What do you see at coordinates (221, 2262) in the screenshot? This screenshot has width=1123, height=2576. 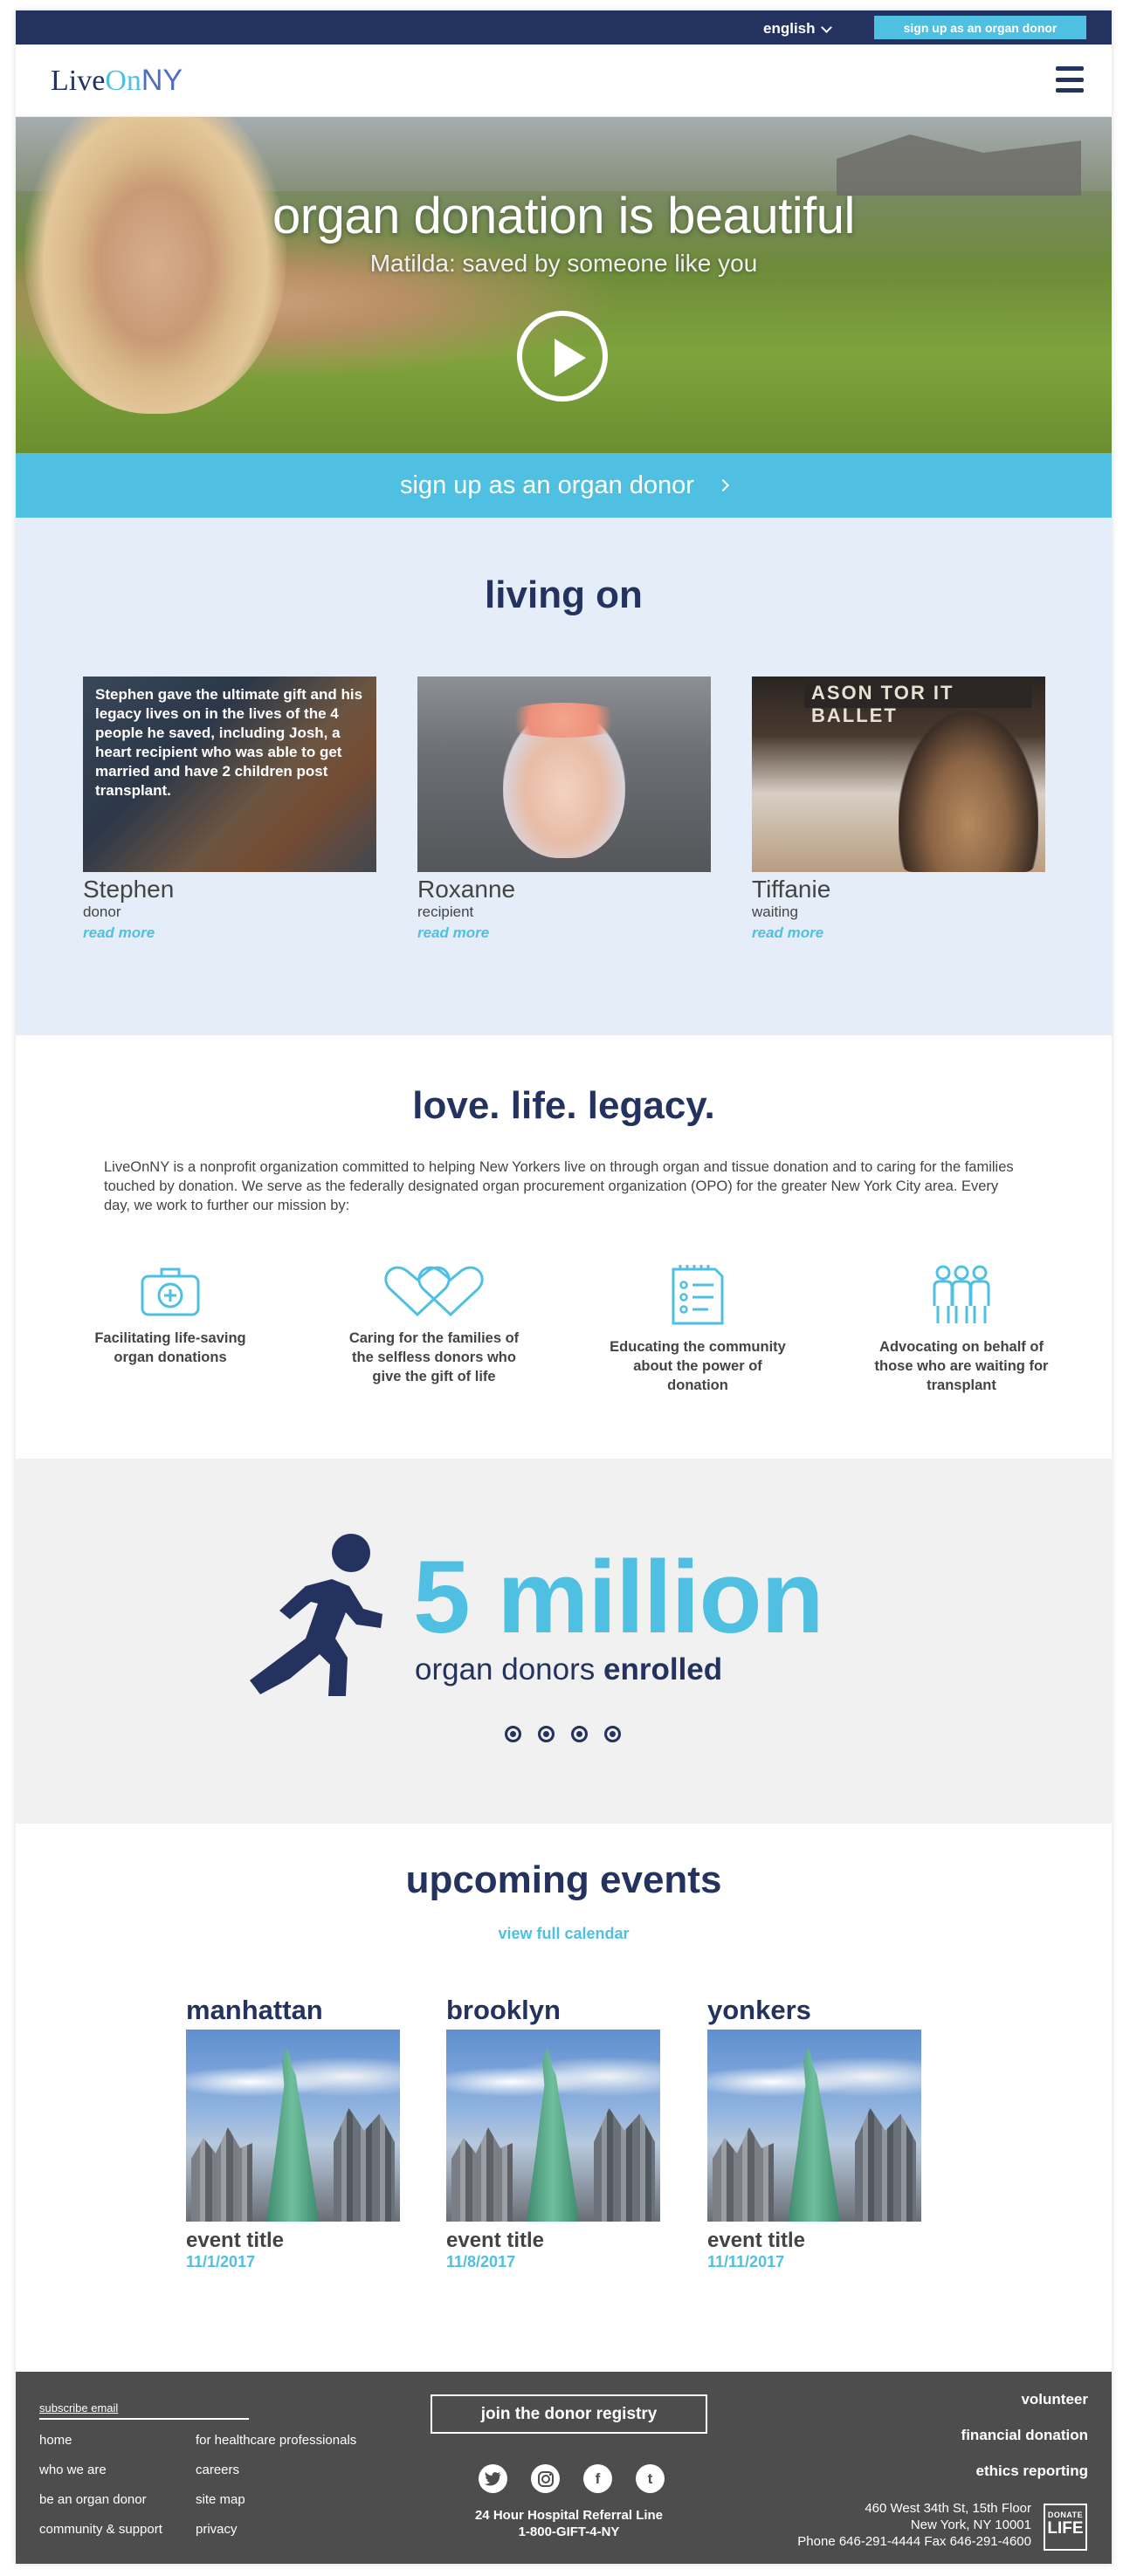 I see `event-date: 11/1/2017` at bounding box center [221, 2262].